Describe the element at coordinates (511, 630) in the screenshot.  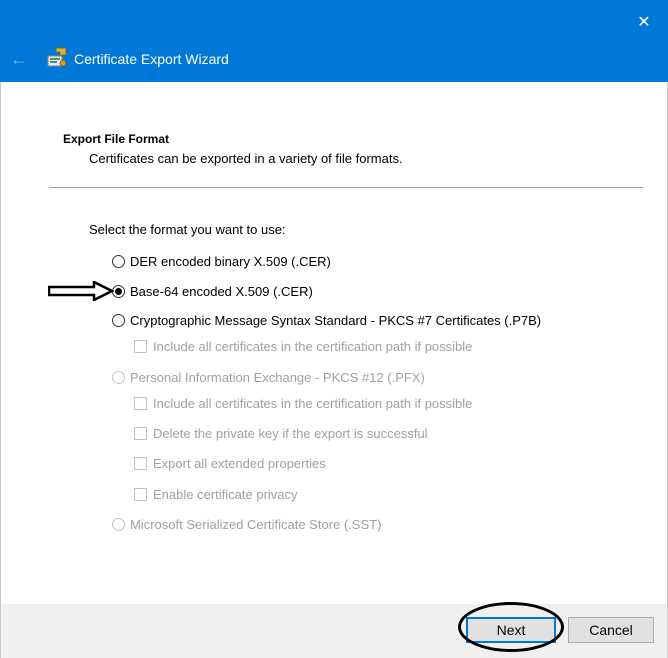
I see `next-button: Next` at that location.